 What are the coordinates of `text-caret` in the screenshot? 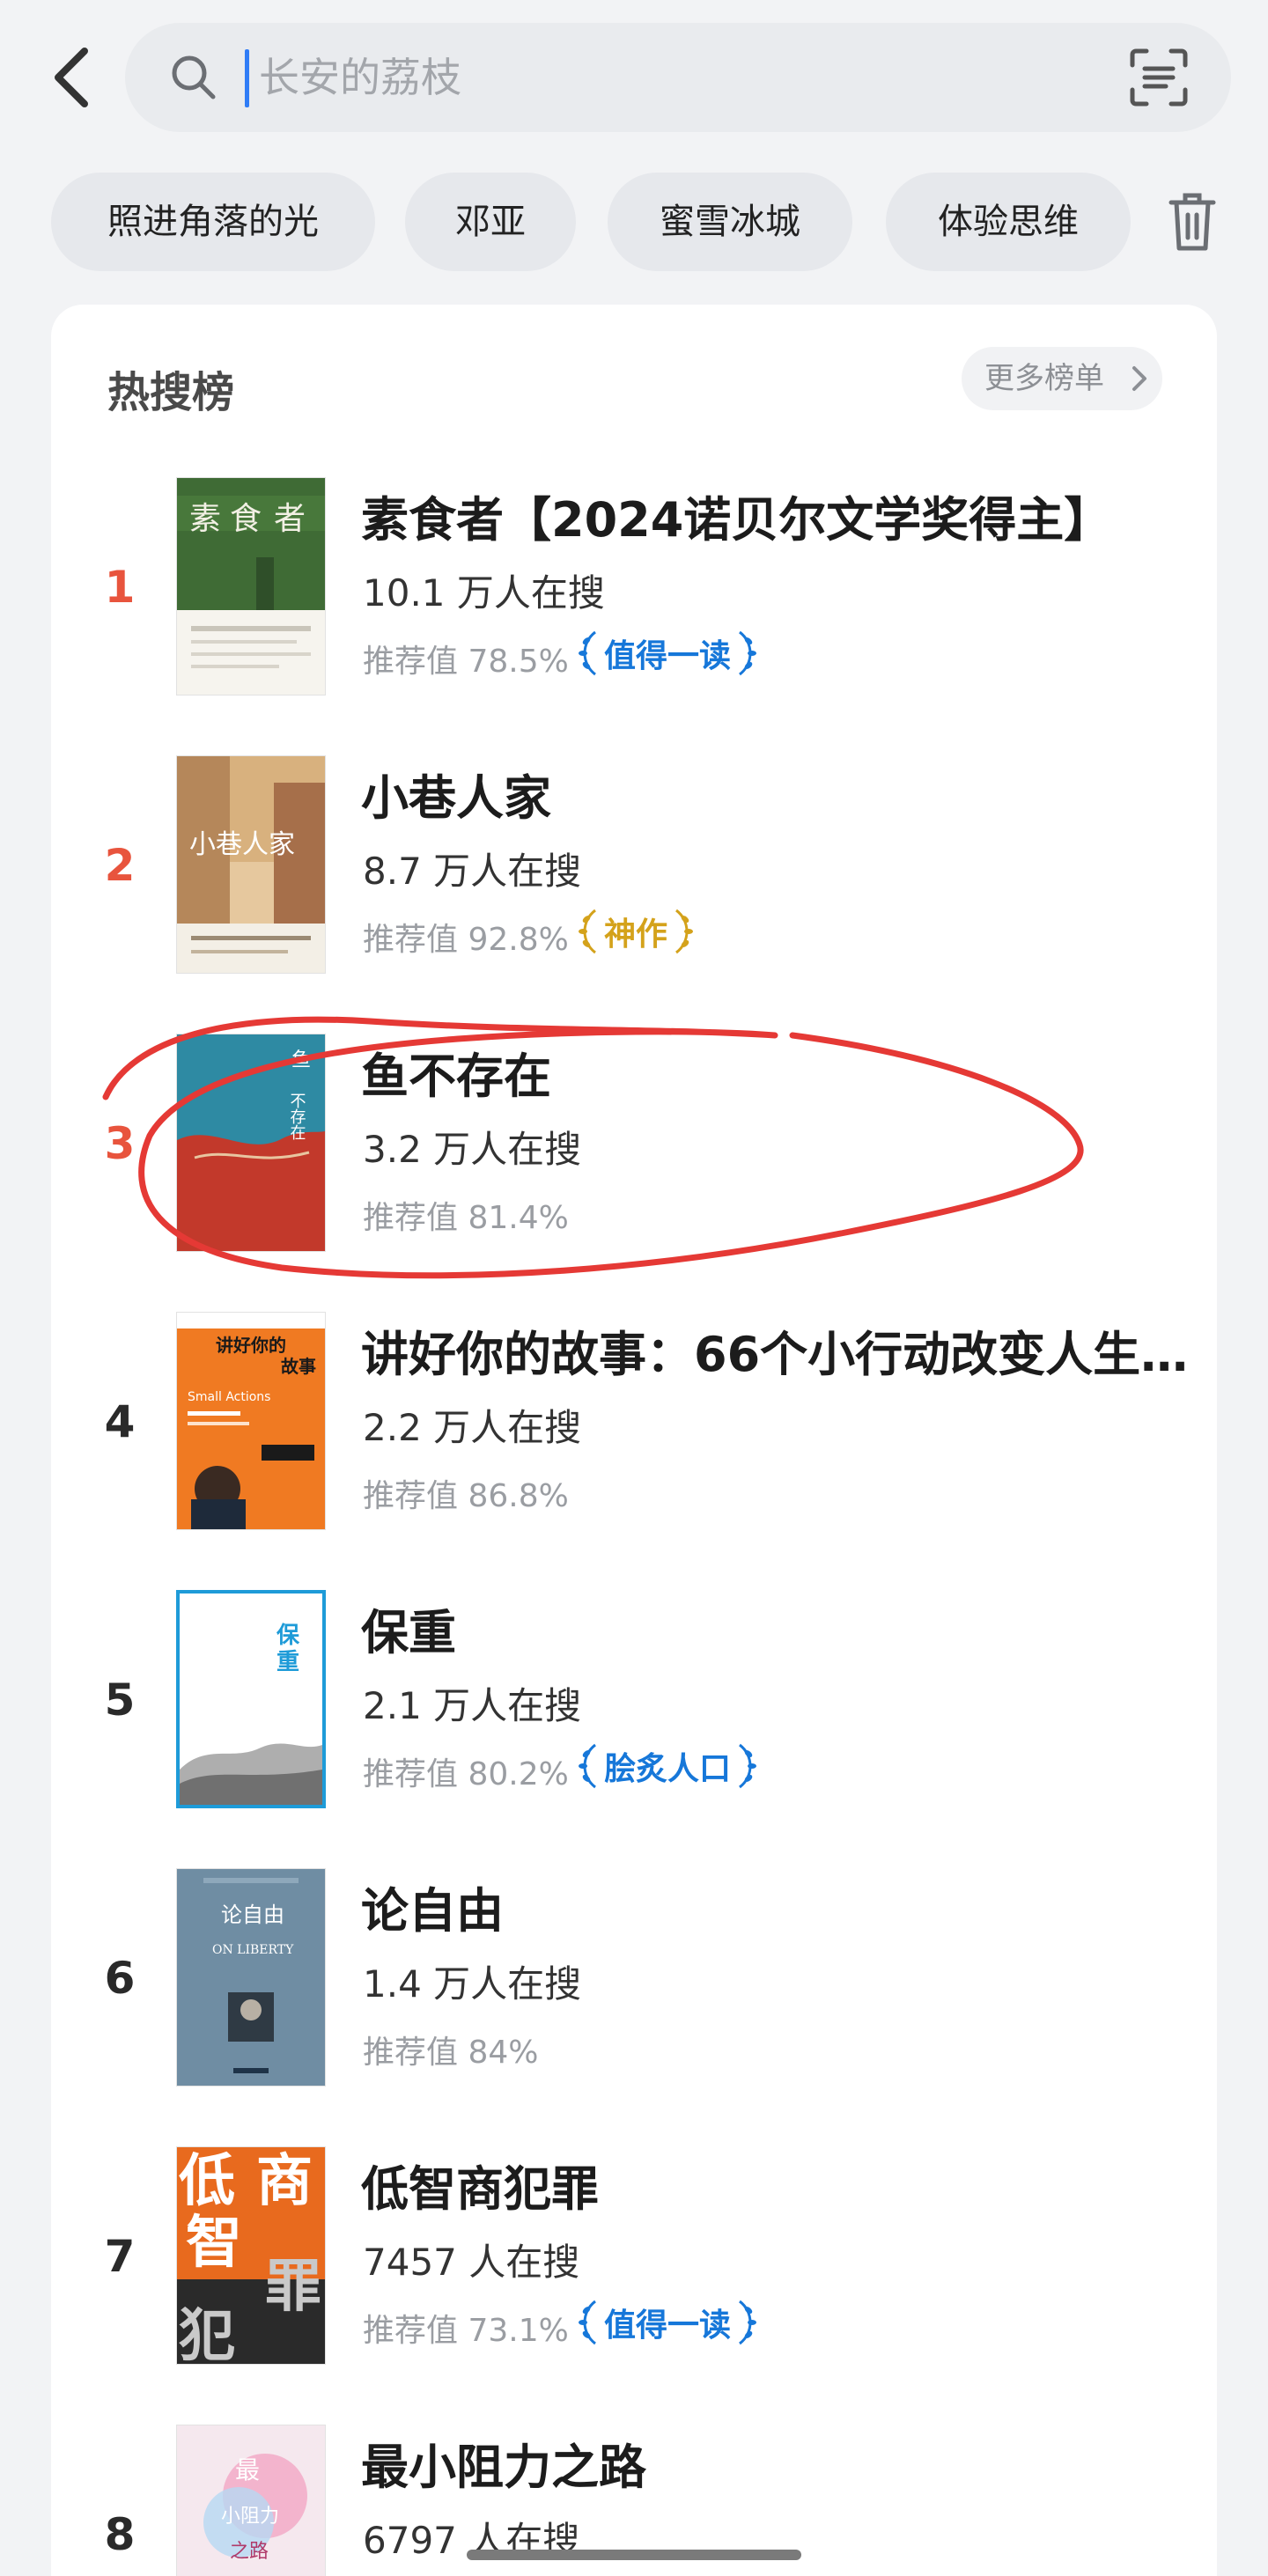 It's located at (247, 78).